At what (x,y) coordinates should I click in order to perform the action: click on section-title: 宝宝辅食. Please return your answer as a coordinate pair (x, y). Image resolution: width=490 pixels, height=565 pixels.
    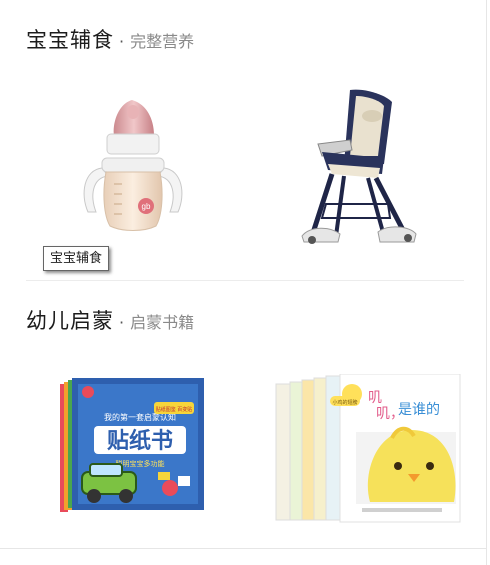
    Looking at the image, I should click on (70, 39).